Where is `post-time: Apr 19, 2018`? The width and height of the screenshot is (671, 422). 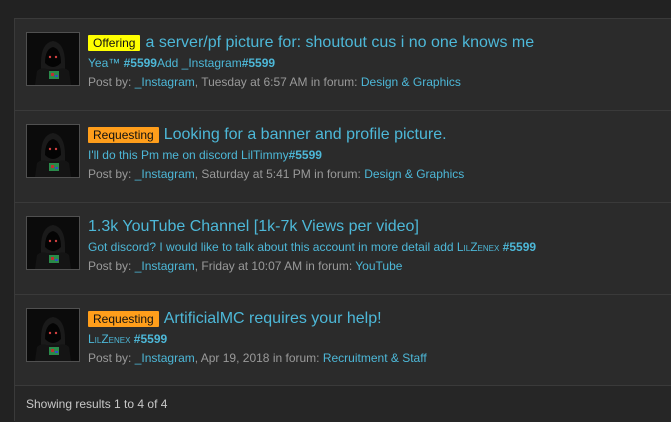 post-time: Apr 19, 2018 is located at coordinates (235, 358).